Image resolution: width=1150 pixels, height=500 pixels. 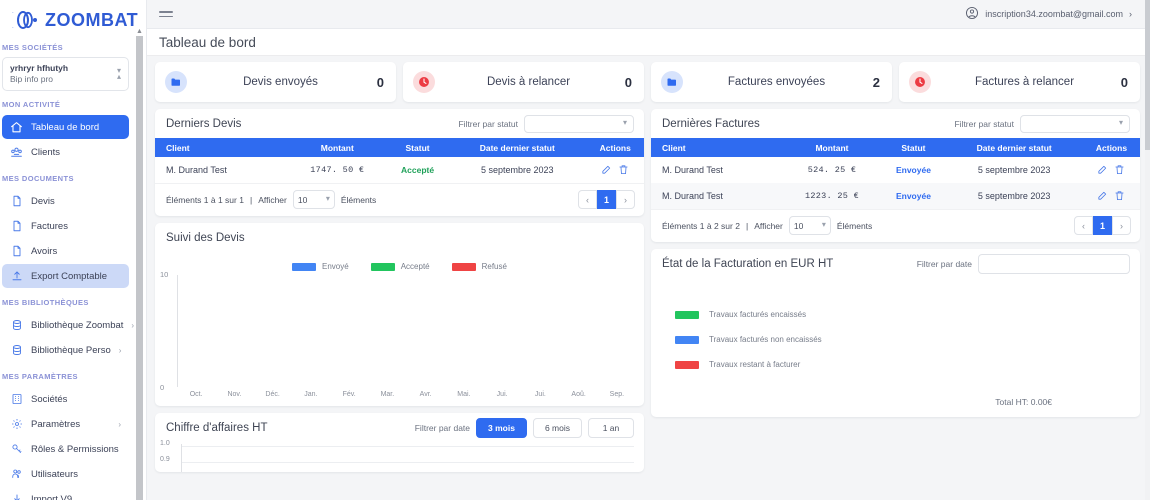 I want to click on legend-item-envoye: Envoyé, so click(x=320, y=266).